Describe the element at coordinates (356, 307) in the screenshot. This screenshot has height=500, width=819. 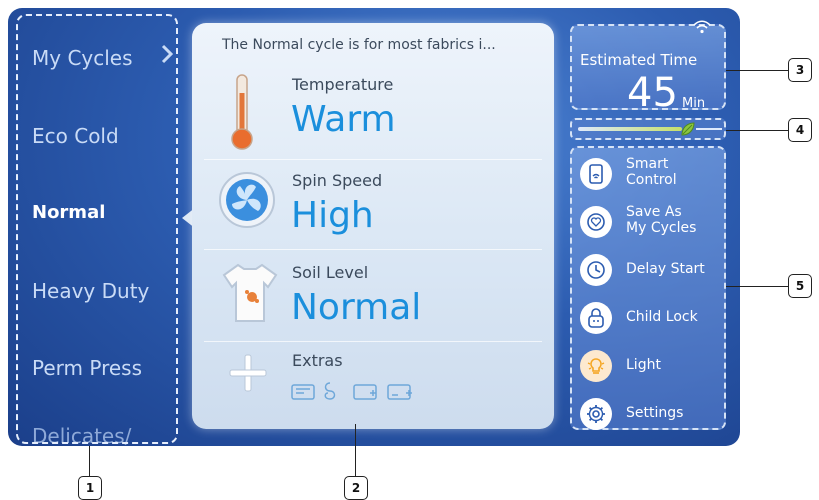
I see `soil-level-value: Normal` at that location.